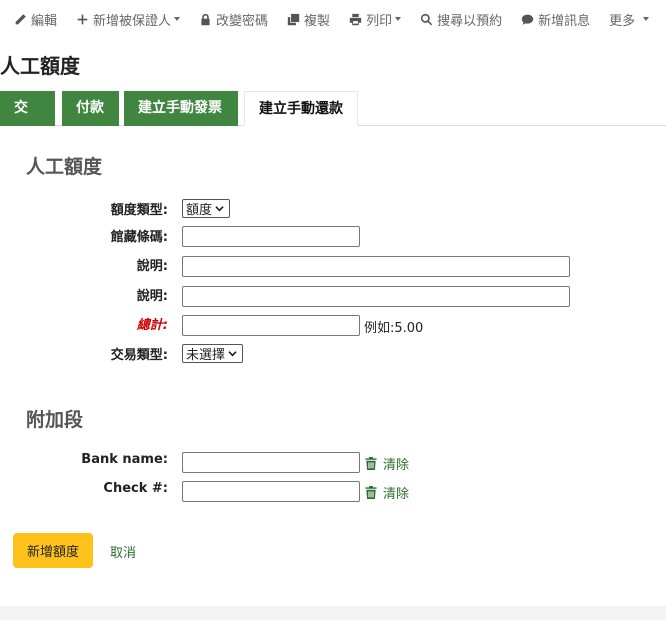 This screenshot has width=666, height=620. I want to click on credit-type-label: 額度類型:, so click(139, 210).